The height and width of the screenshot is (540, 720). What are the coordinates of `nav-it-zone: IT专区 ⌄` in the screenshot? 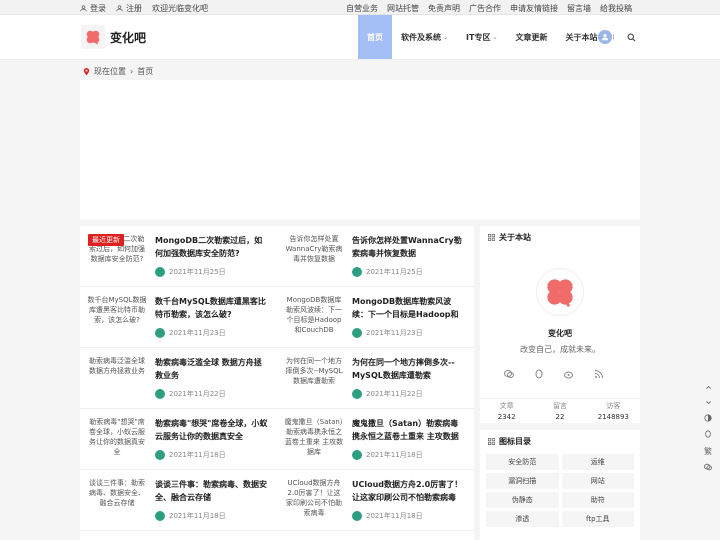 It's located at (481, 37).